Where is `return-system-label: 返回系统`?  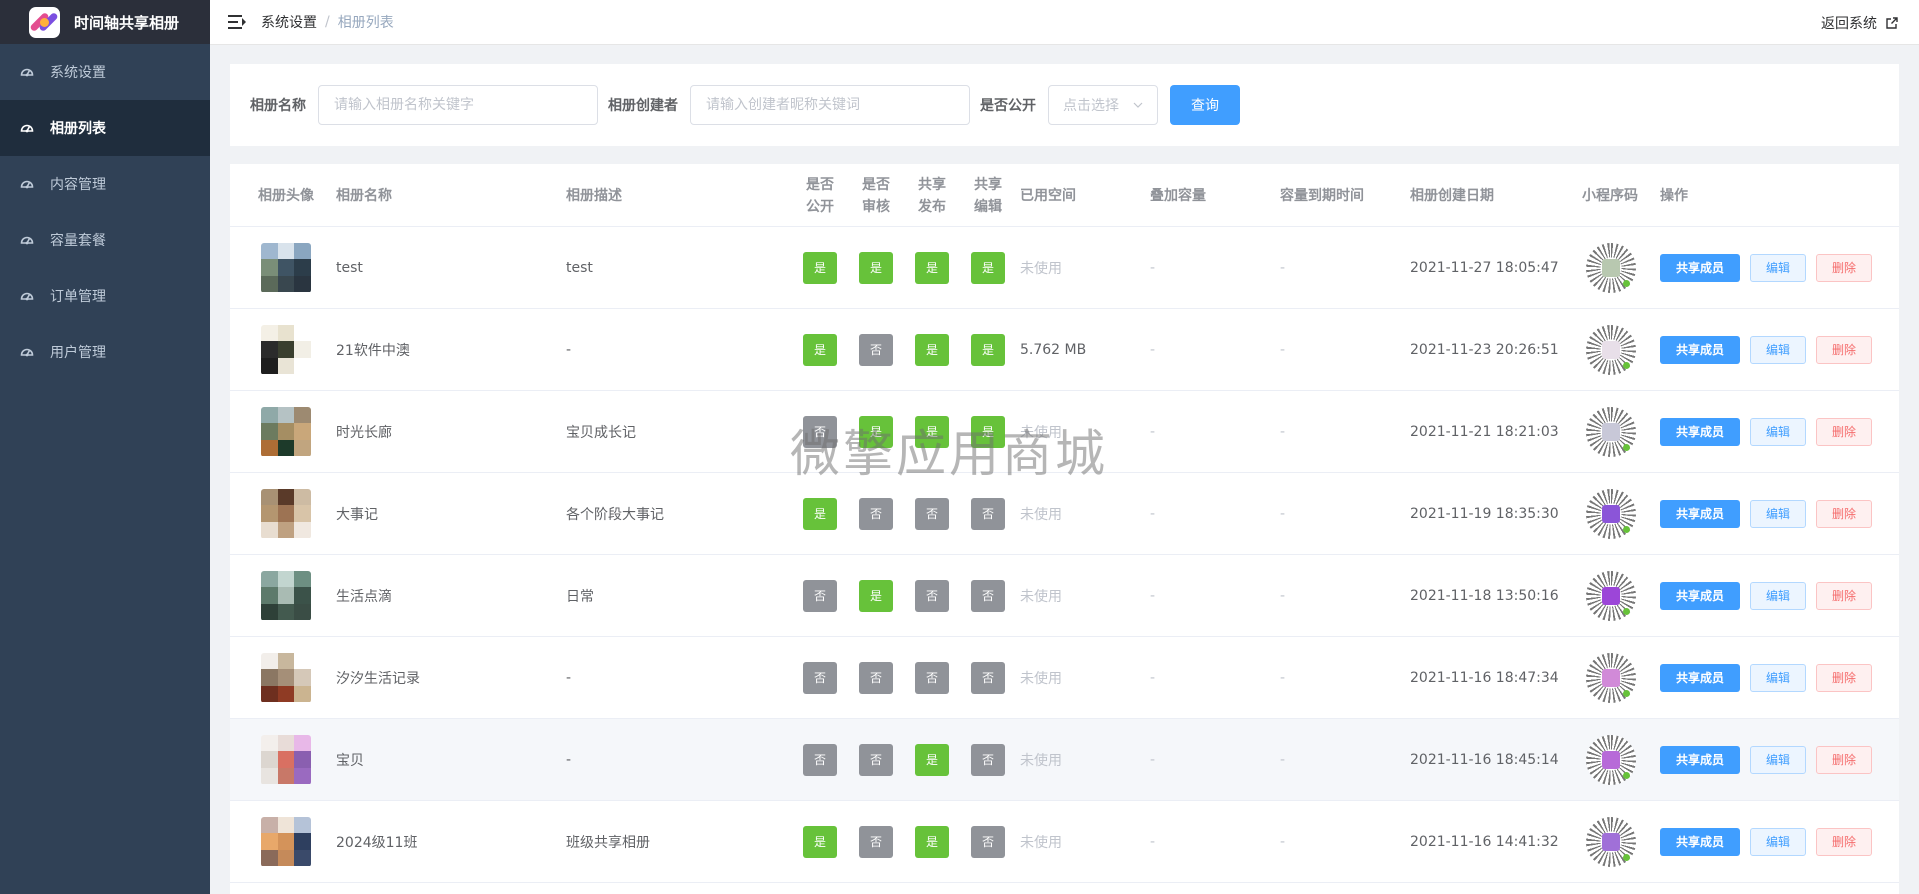 return-system-label: 返回系统 is located at coordinates (1849, 23).